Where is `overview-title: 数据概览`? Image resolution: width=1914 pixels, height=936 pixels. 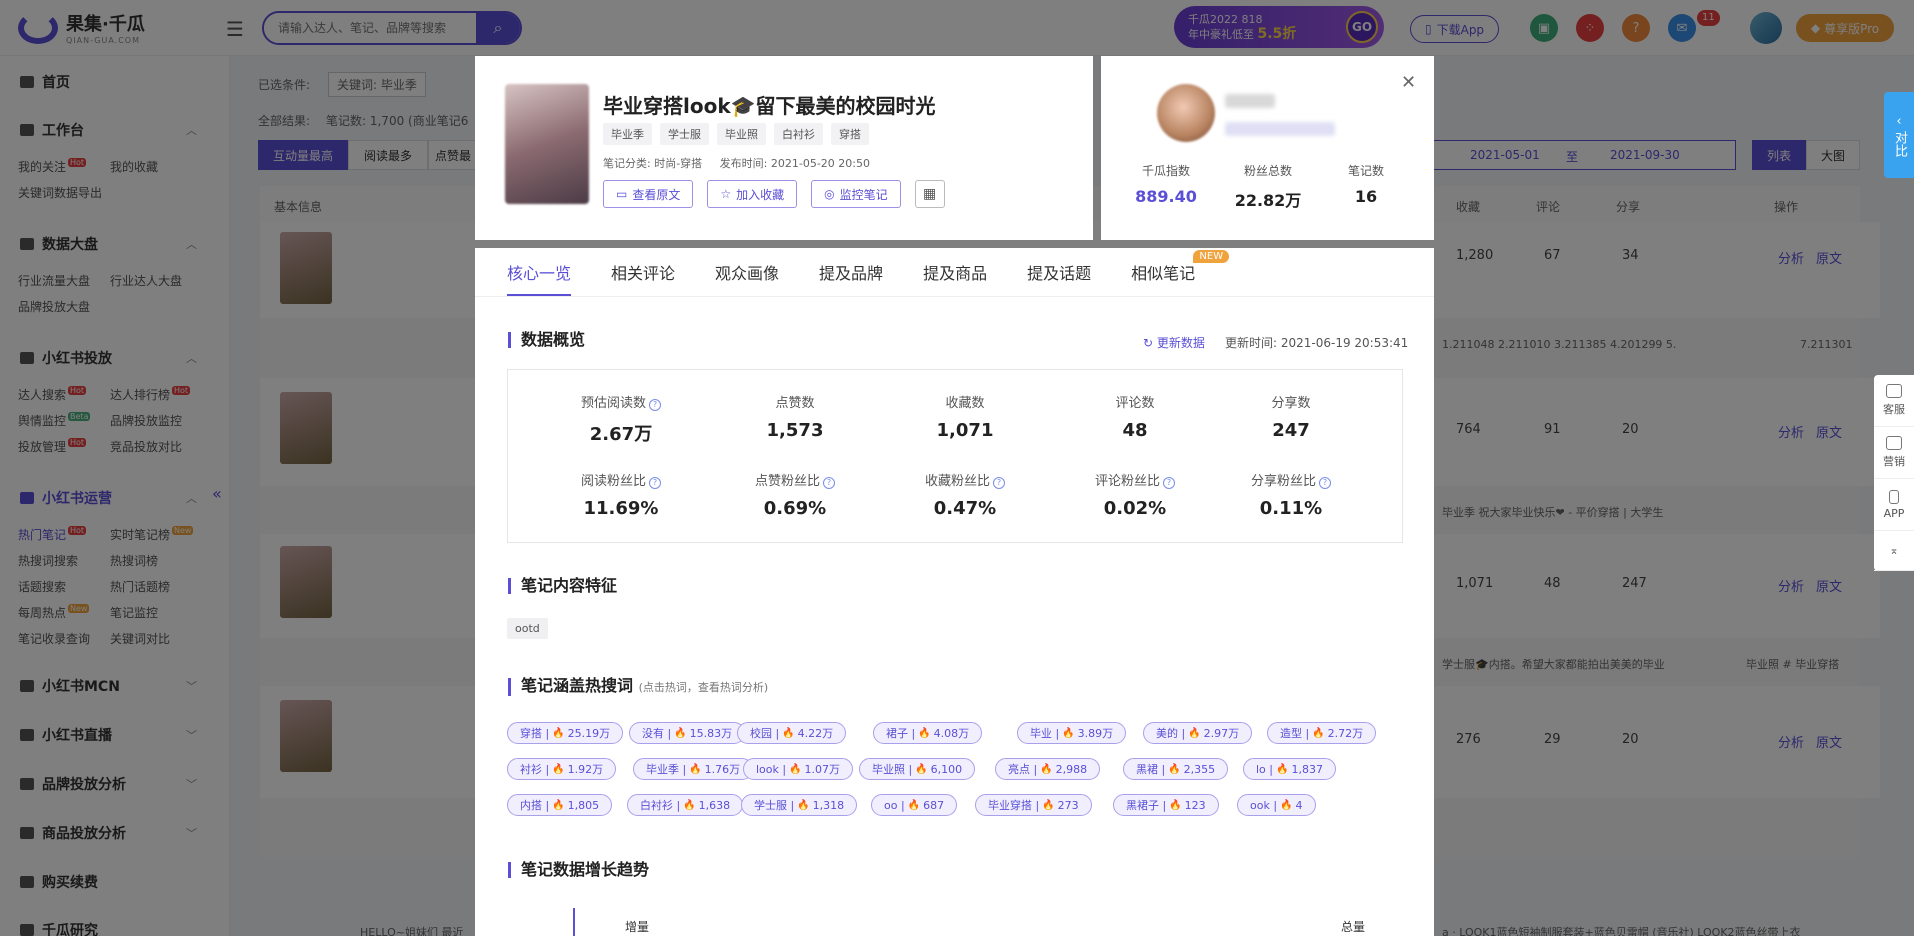
overview-title: 数据概览 is located at coordinates (546, 340).